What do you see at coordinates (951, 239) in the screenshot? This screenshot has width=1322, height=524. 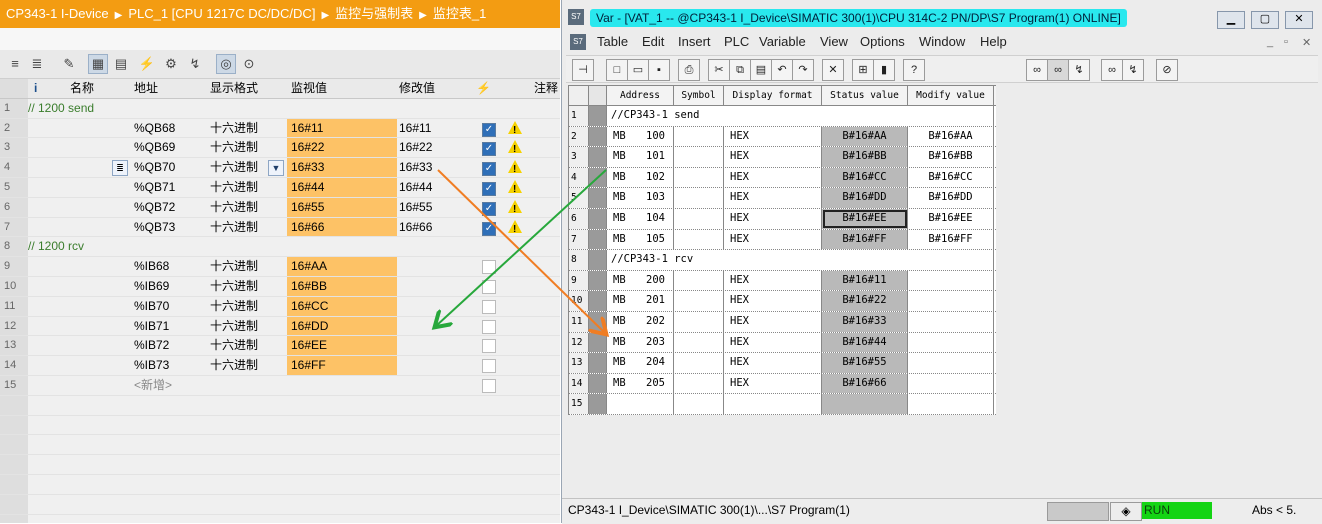 I see `modify-value-cell: B#16#FF` at bounding box center [951, 239].